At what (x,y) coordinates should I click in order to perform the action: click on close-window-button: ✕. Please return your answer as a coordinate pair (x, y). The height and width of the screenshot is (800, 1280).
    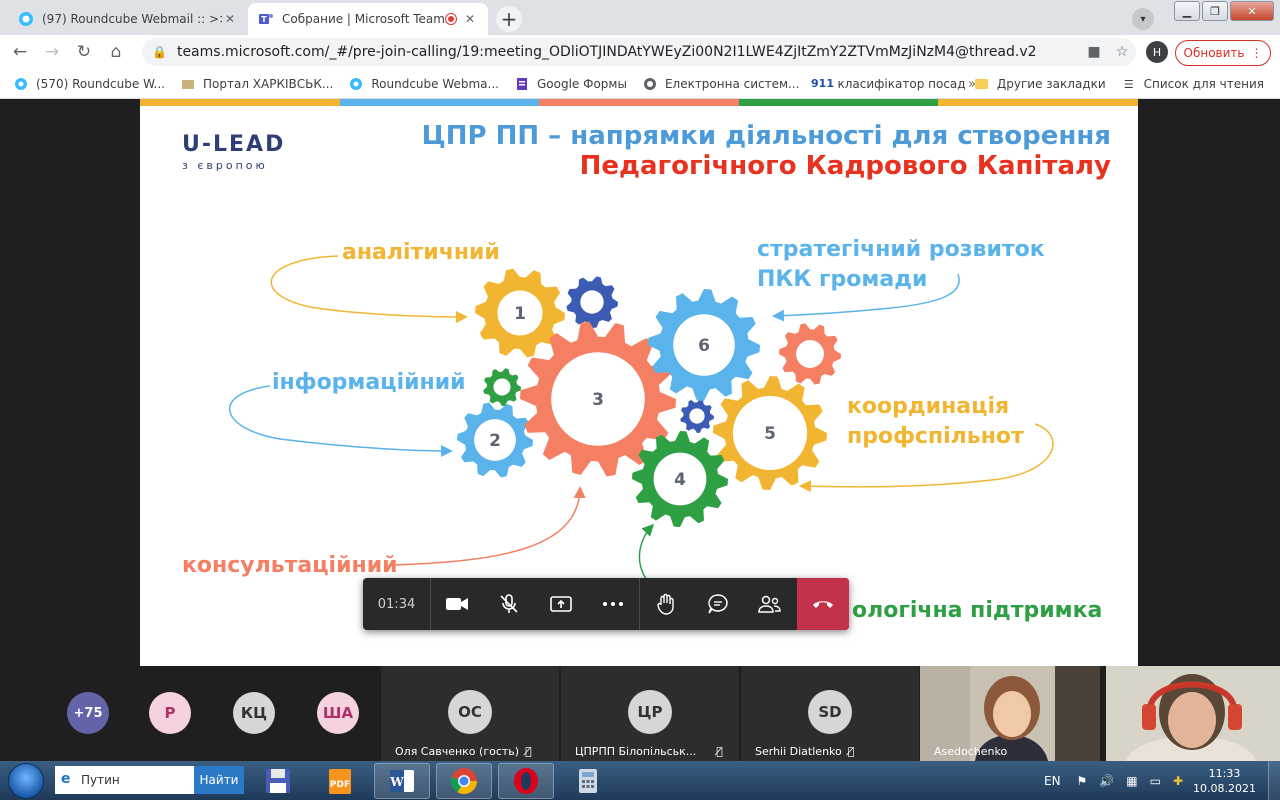
    Looking at the image, I should click on (1252, 11).